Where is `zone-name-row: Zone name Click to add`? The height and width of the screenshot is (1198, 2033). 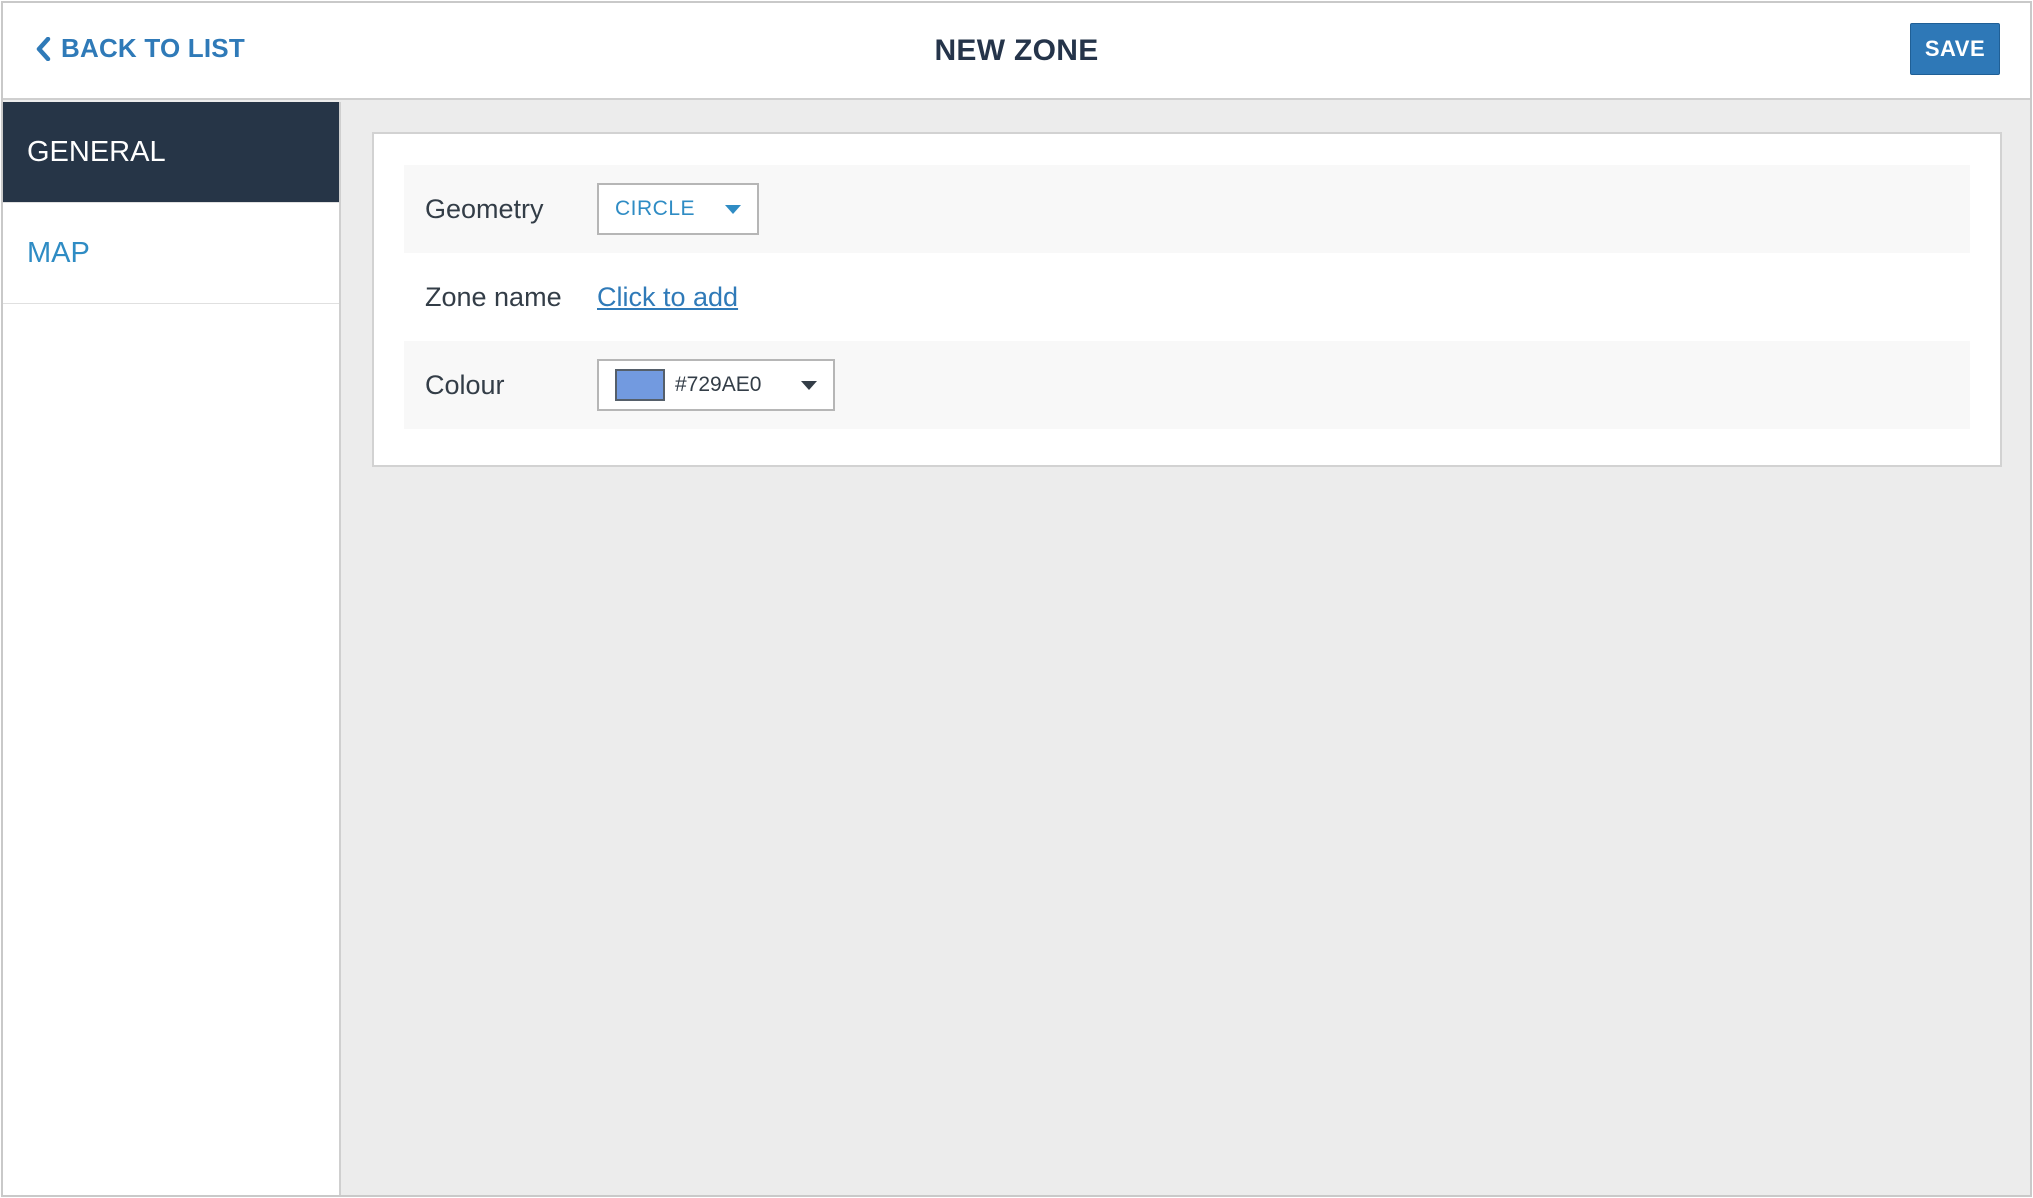
zone-name-row: Zone name Click to add is located at coordinates (1187, 297).